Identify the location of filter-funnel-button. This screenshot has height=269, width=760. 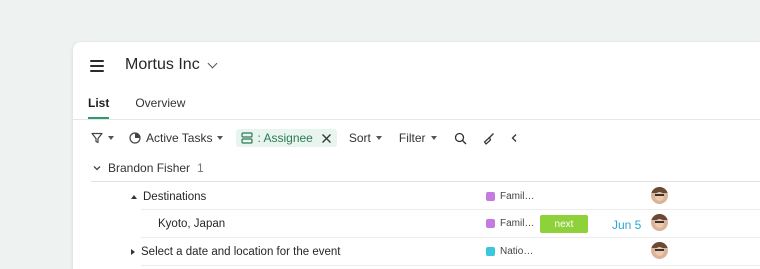
(102, 138).